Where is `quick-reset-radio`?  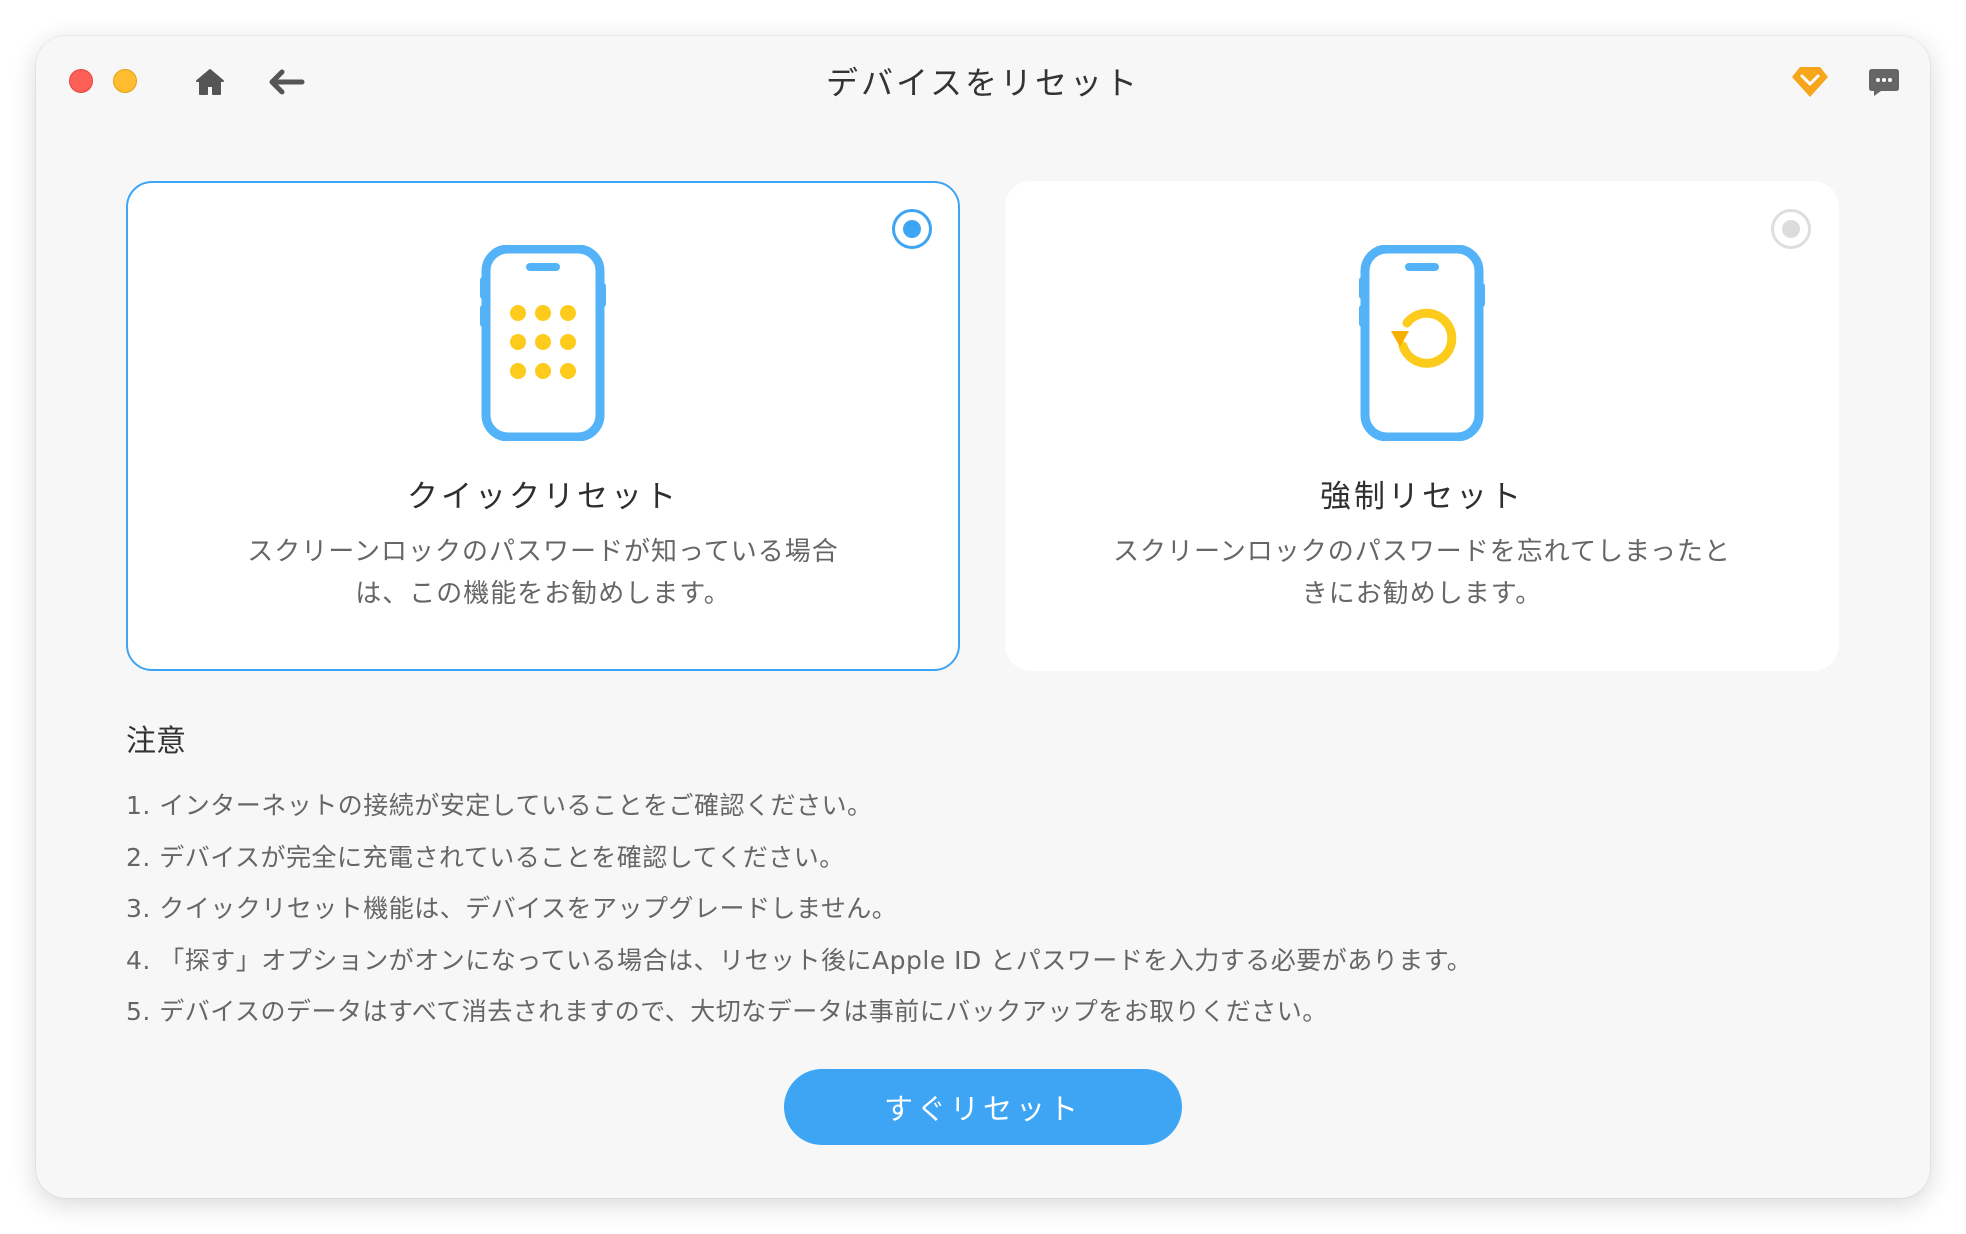
quick-reset-radio is located at coordinates (912, 229).